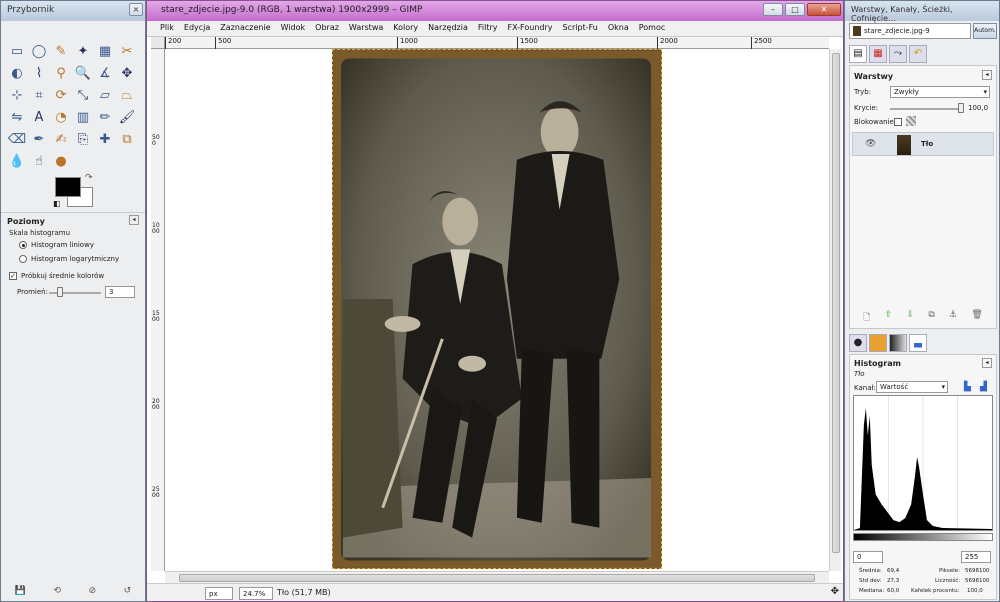 Image resolution: width=1000 pixels, height=602 pixels. I want to click on text-icon: A, so click(39, 117).